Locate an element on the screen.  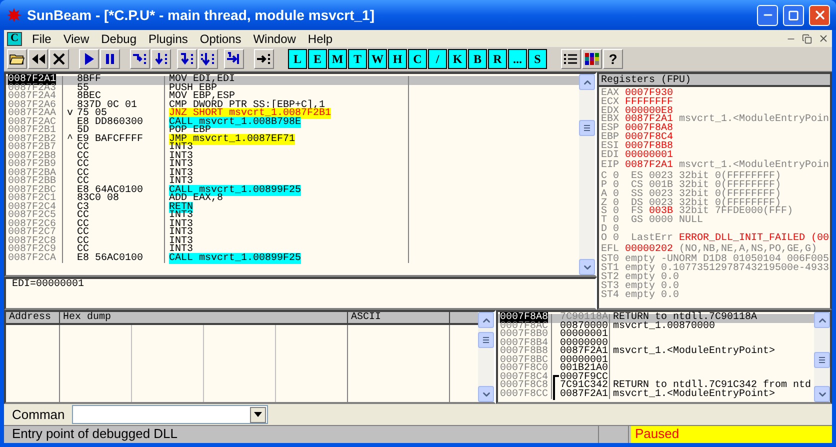
flag-text: O 0 is located at coordinates (616, 239).